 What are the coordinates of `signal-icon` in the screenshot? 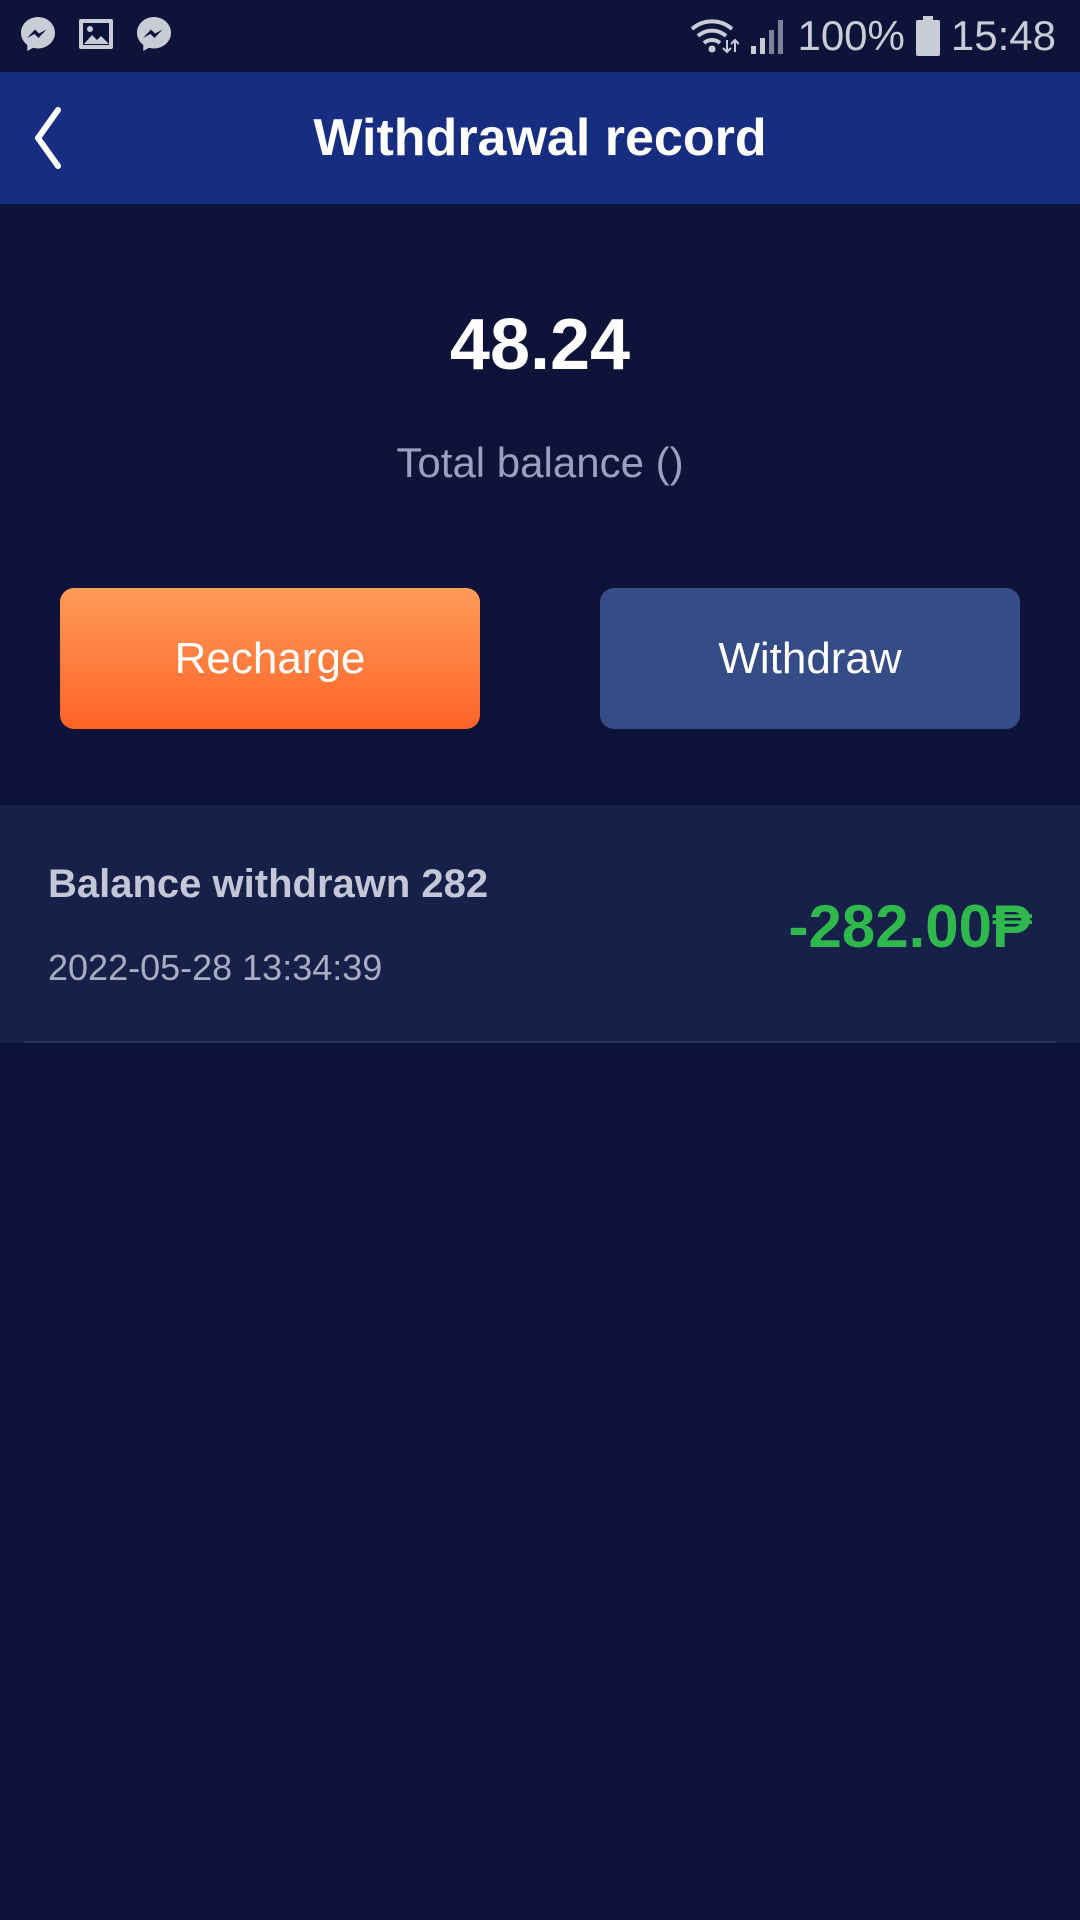 It's located at (767, 37).